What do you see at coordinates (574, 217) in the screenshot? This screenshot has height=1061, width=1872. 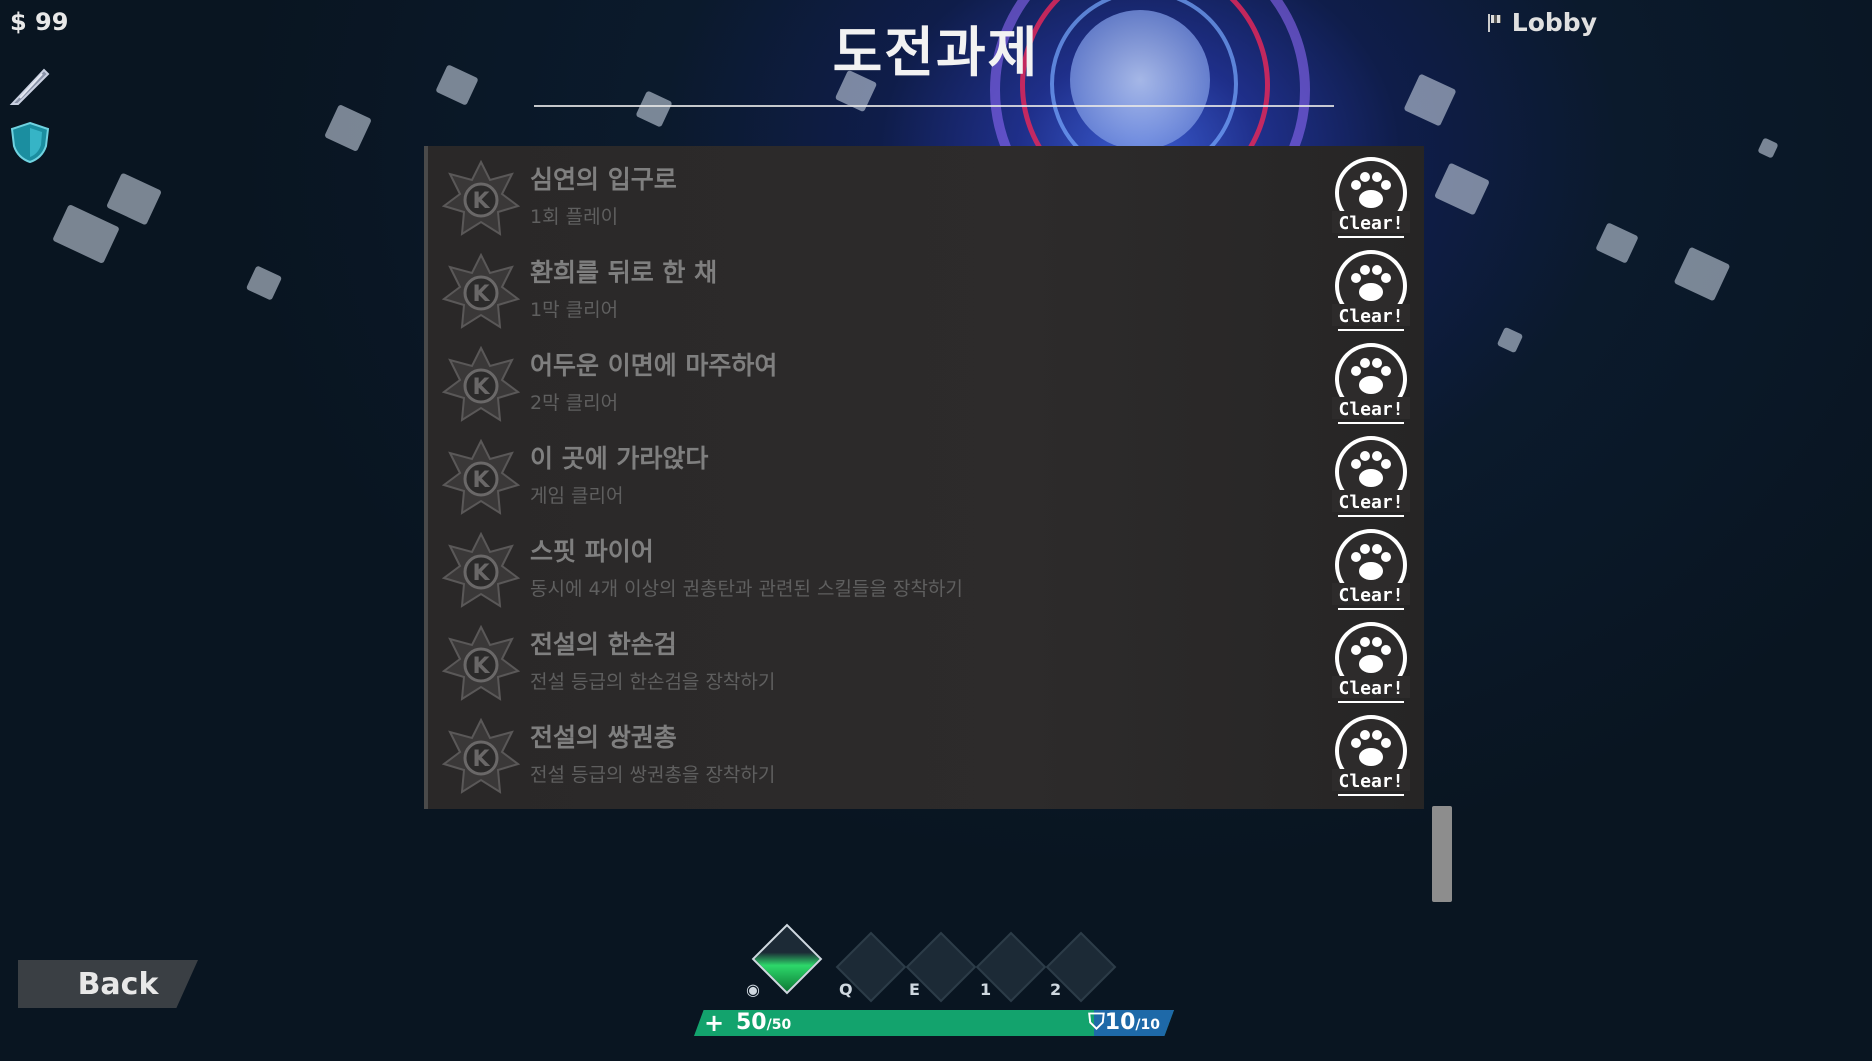 I see `achievement-desc: 1회 플레이` at bounding box center [574, 217].